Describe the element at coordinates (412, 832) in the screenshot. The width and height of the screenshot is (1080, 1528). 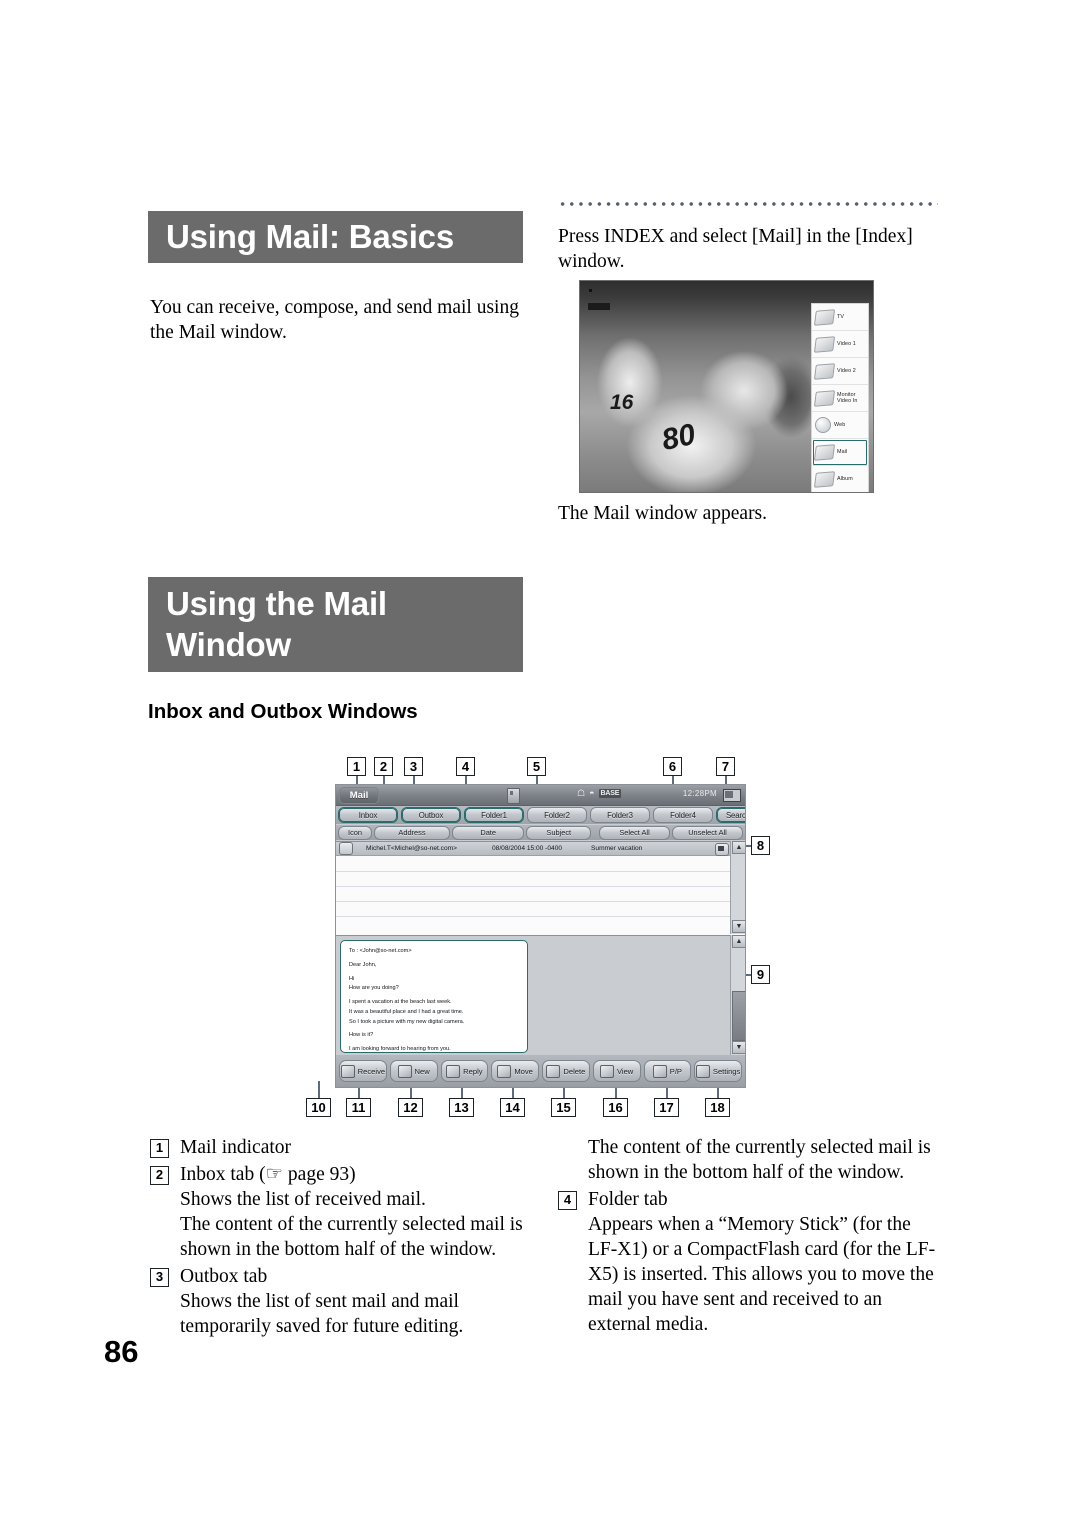
I see `column-header-address: Address` at that location.